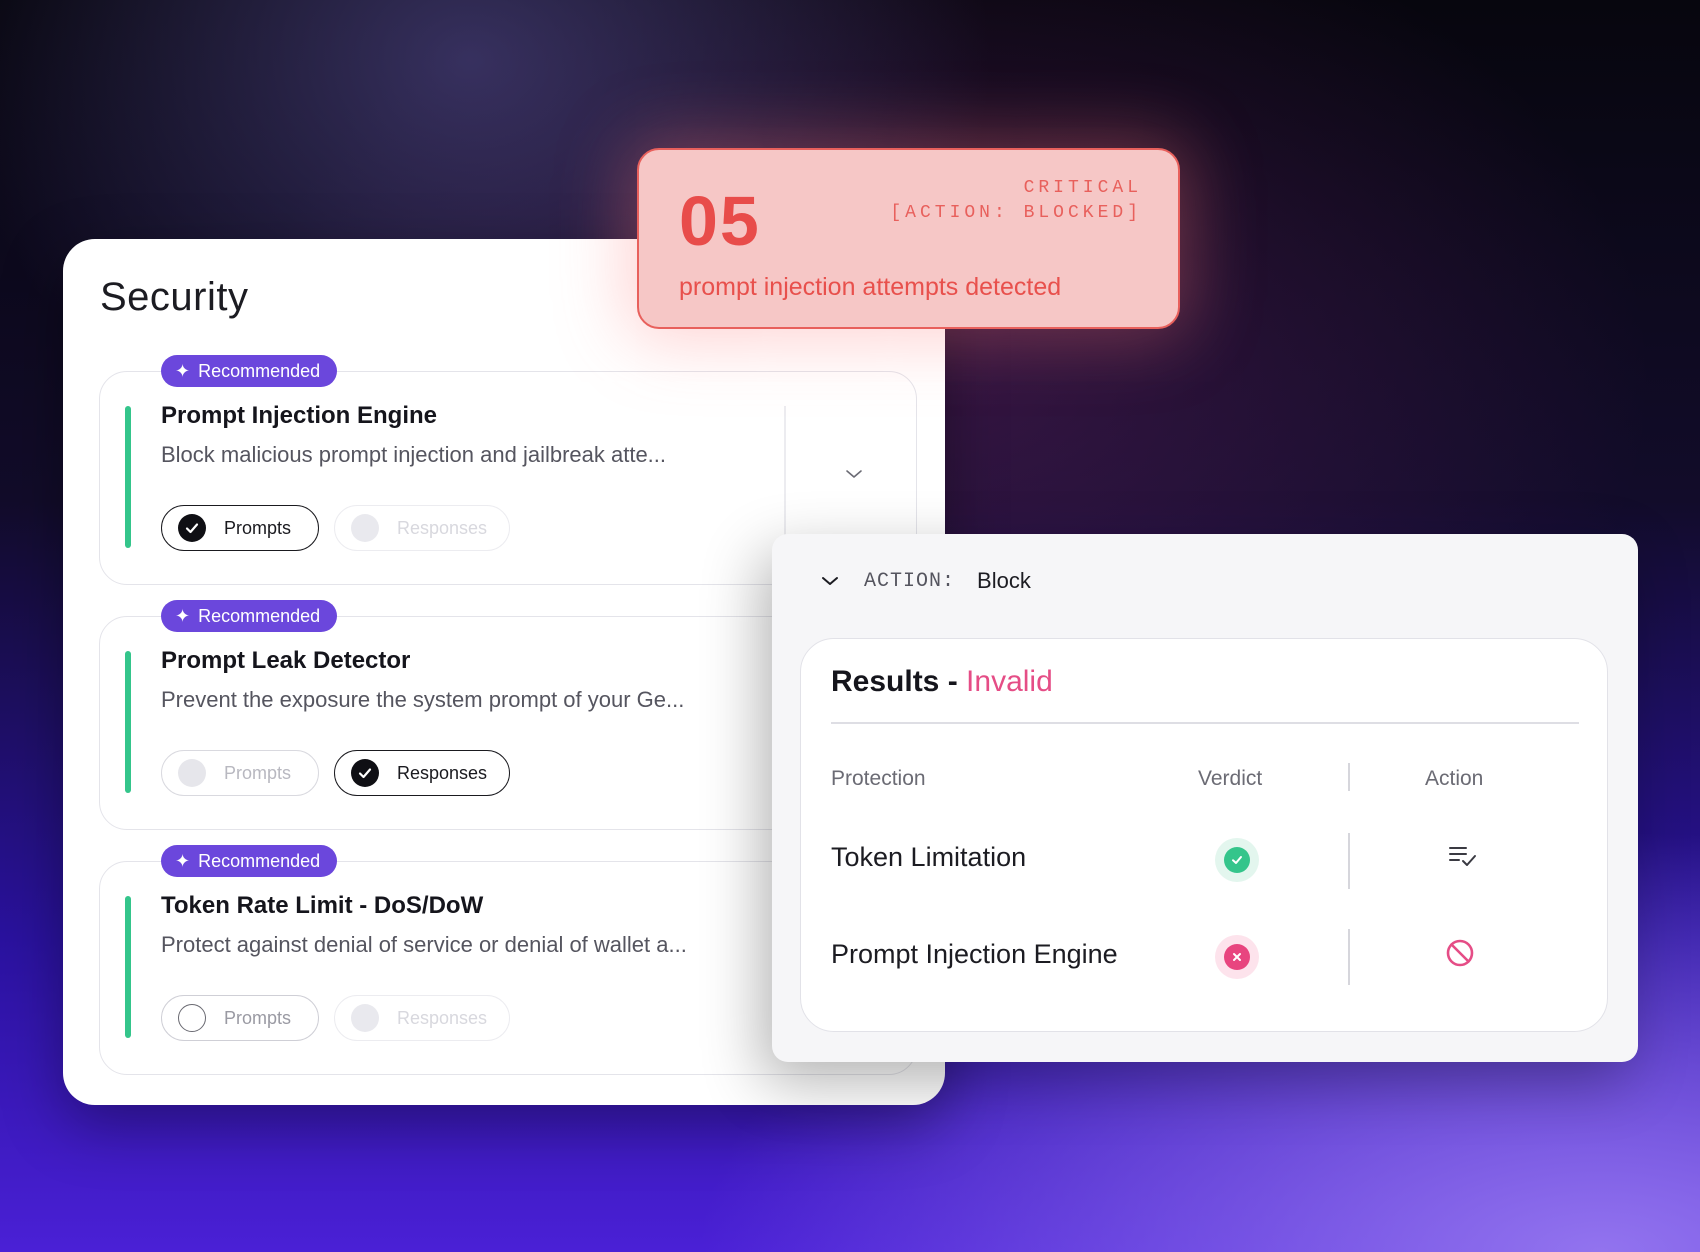 This screenshot has width=1700, height=1252. I want to click on results-status: Invalid, so click(1009, 681).